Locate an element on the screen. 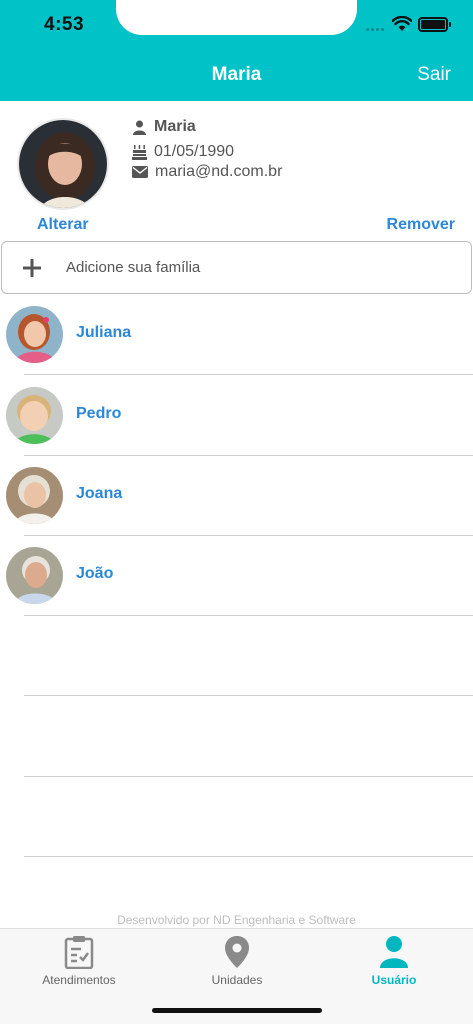 Image resolution: width=473 pixels, height=1024 pixels. family-member-name: Joana is located at coordinates (99, 493).